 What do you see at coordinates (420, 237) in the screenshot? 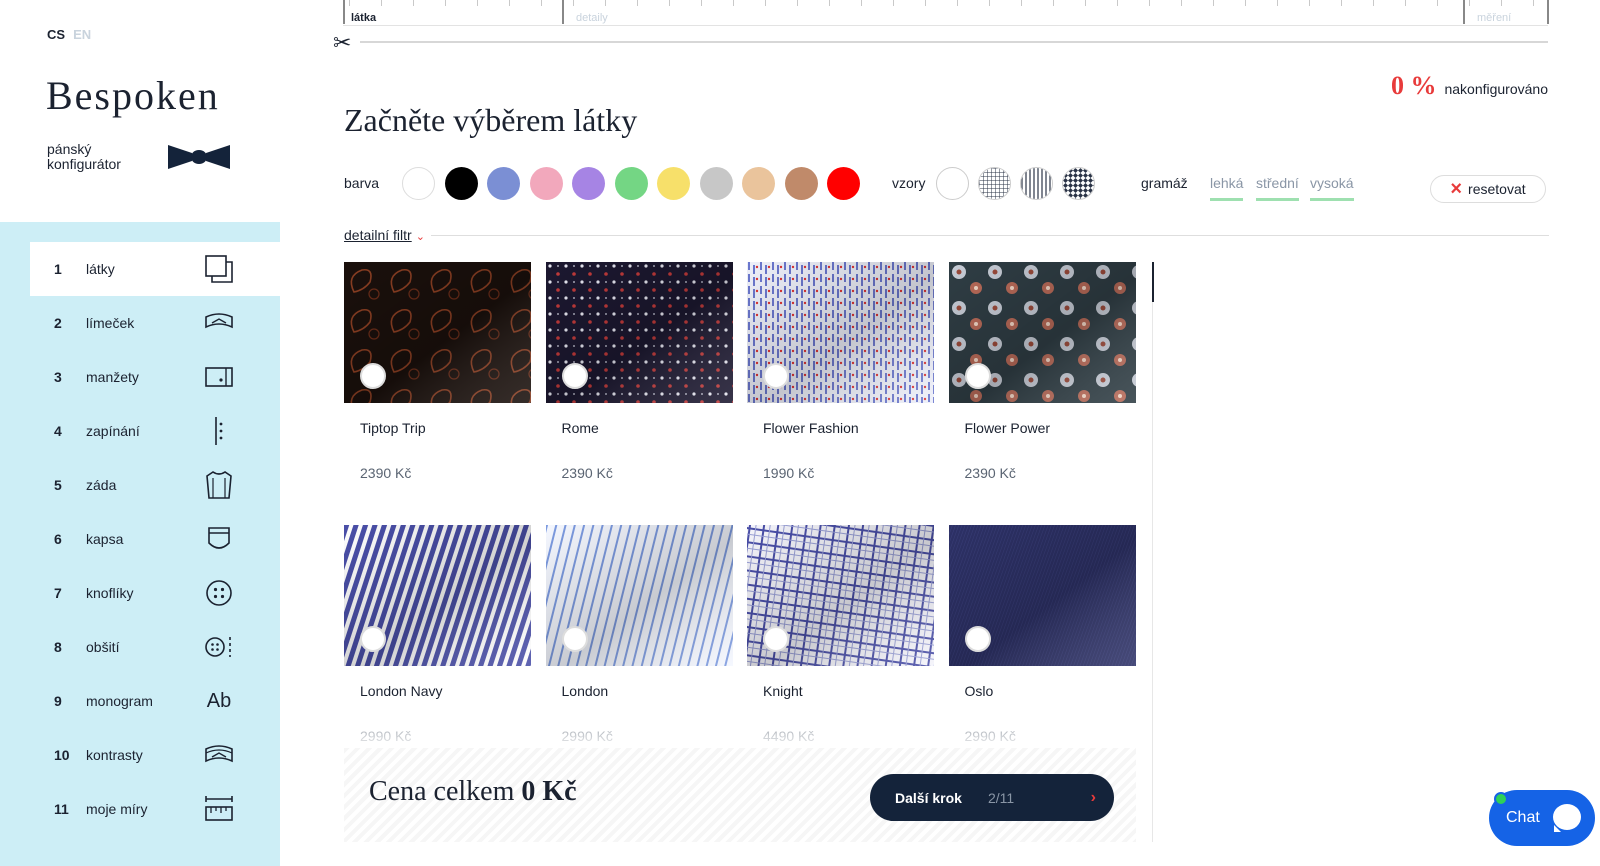
I see `chevron-down-icon: ⌄` at bounding box center [420, 237].